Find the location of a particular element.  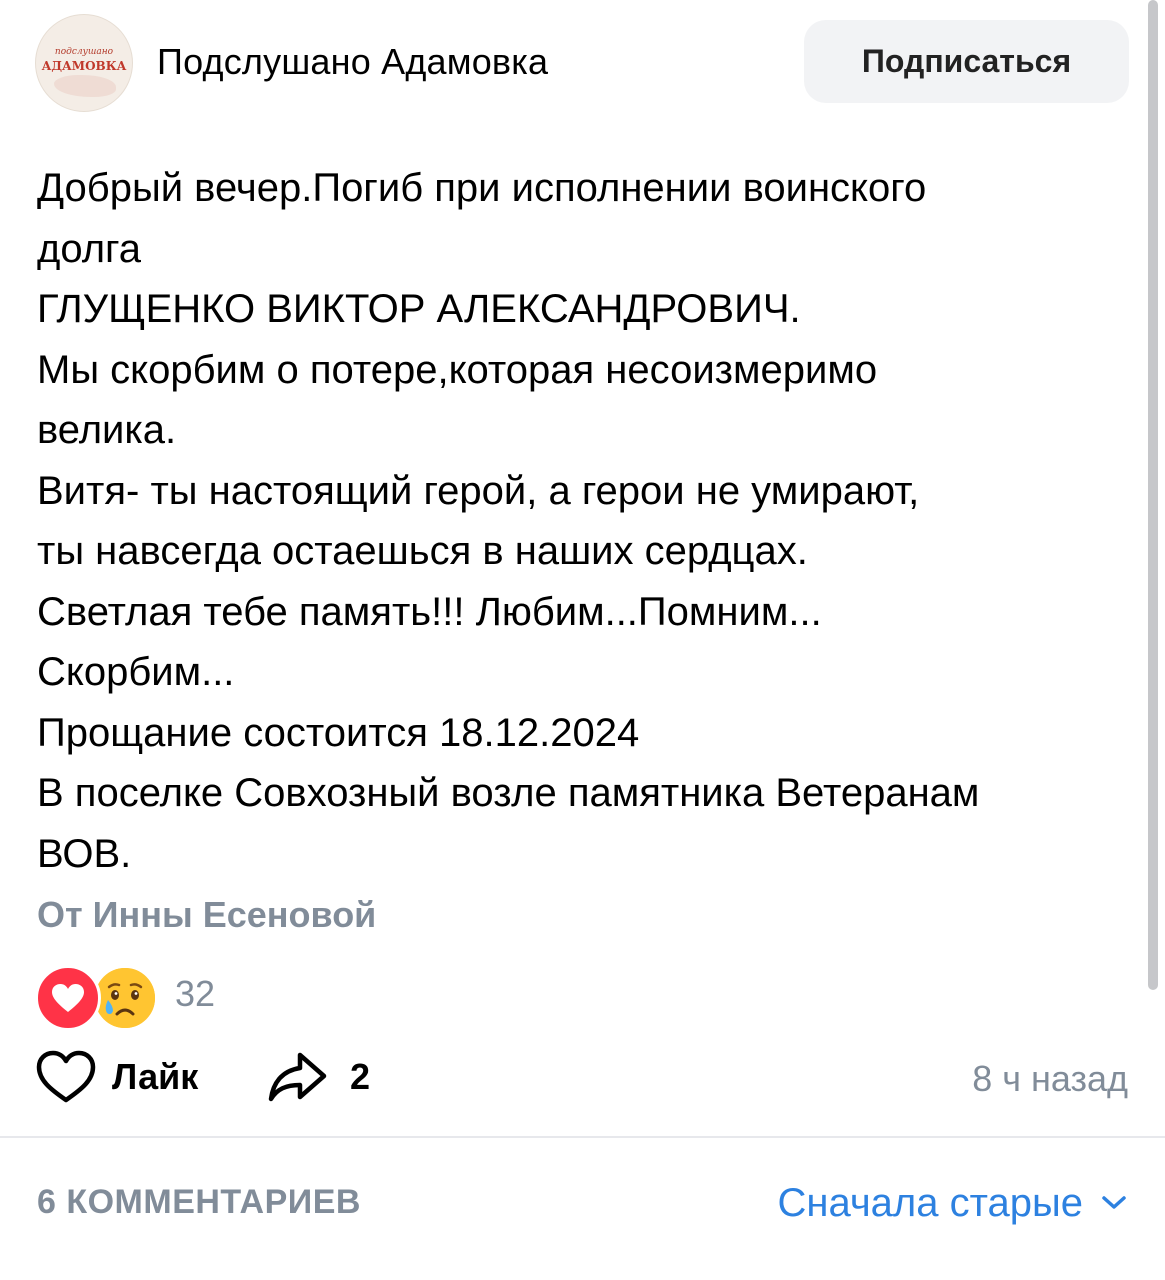

post-text-line: Прощание состоится 18.12.2024 is located at coordinates (338, 732).